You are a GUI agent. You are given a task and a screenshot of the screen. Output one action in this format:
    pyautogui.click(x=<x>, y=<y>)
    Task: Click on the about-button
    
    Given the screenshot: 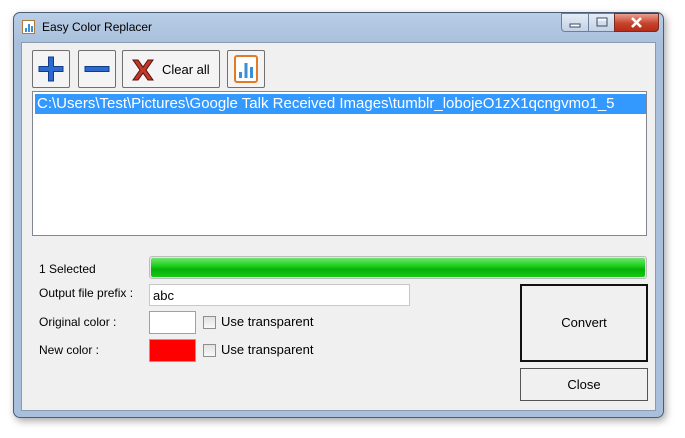 What is the action you would take?
    pyautogui.click(x=246, y=69)
    